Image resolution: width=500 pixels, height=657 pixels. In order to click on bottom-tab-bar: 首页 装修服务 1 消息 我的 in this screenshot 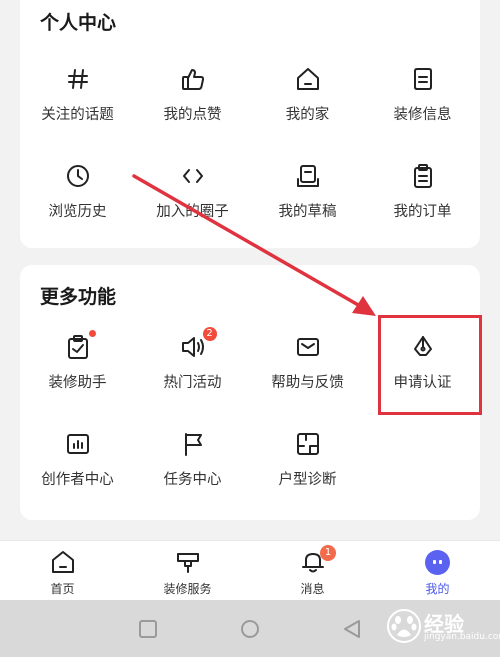, I will do `click(250, 570)`.